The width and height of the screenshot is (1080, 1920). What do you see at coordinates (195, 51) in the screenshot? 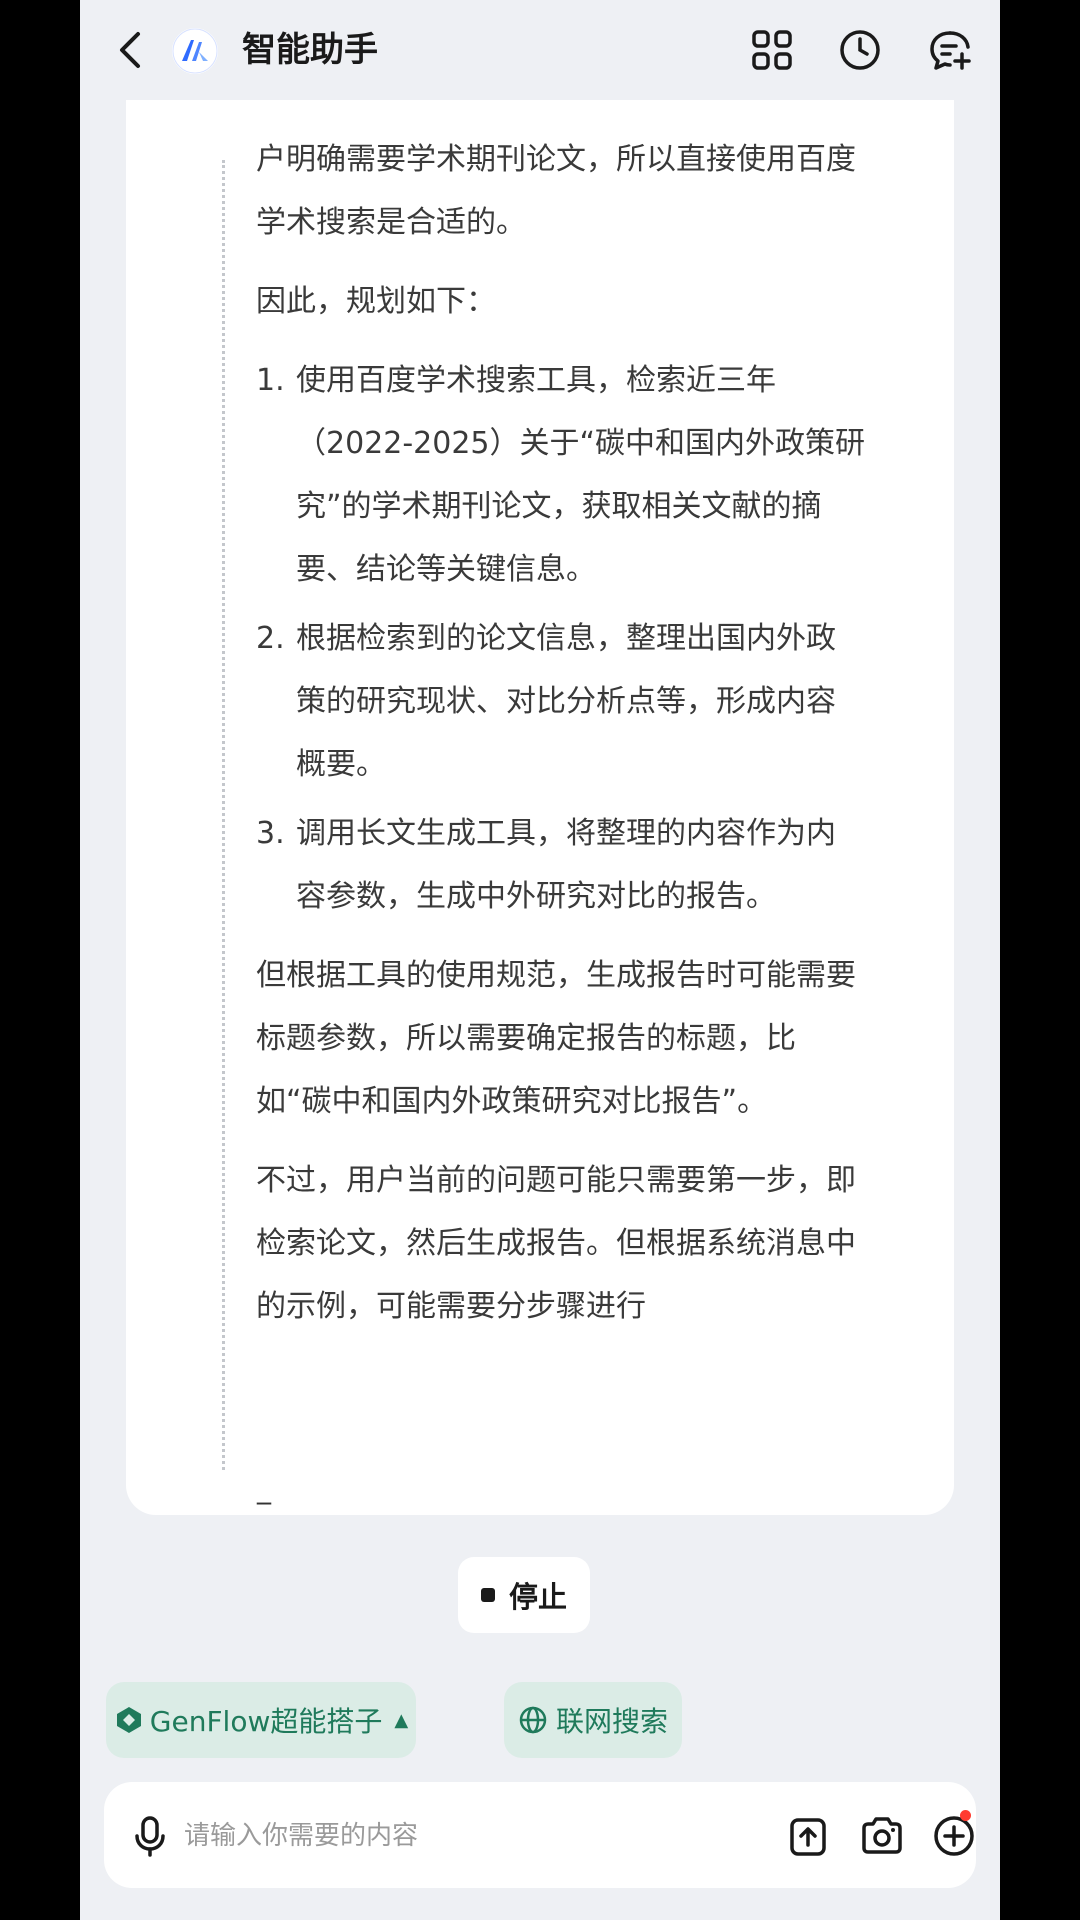
I see `assistant-logo-icon` at bounding box center [195, 51].